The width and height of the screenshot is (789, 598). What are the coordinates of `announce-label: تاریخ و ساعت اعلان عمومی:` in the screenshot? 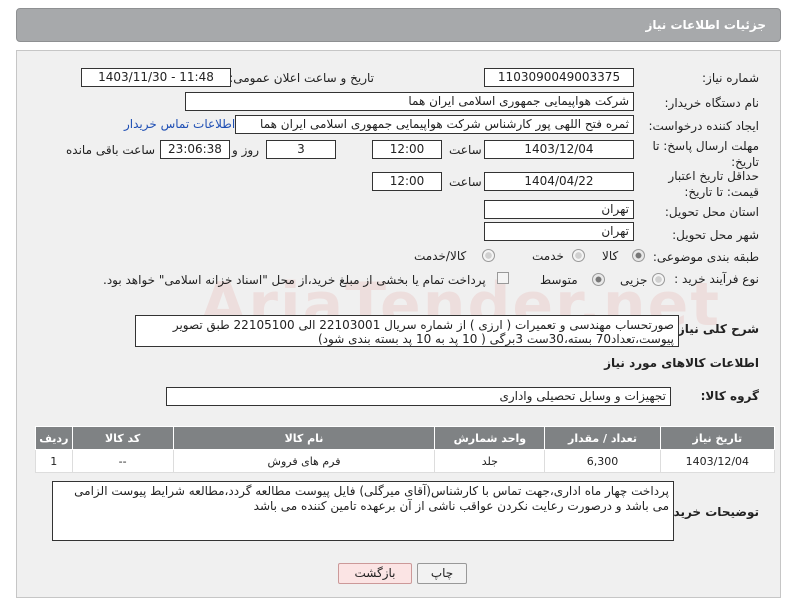 It's located at (301, 78).